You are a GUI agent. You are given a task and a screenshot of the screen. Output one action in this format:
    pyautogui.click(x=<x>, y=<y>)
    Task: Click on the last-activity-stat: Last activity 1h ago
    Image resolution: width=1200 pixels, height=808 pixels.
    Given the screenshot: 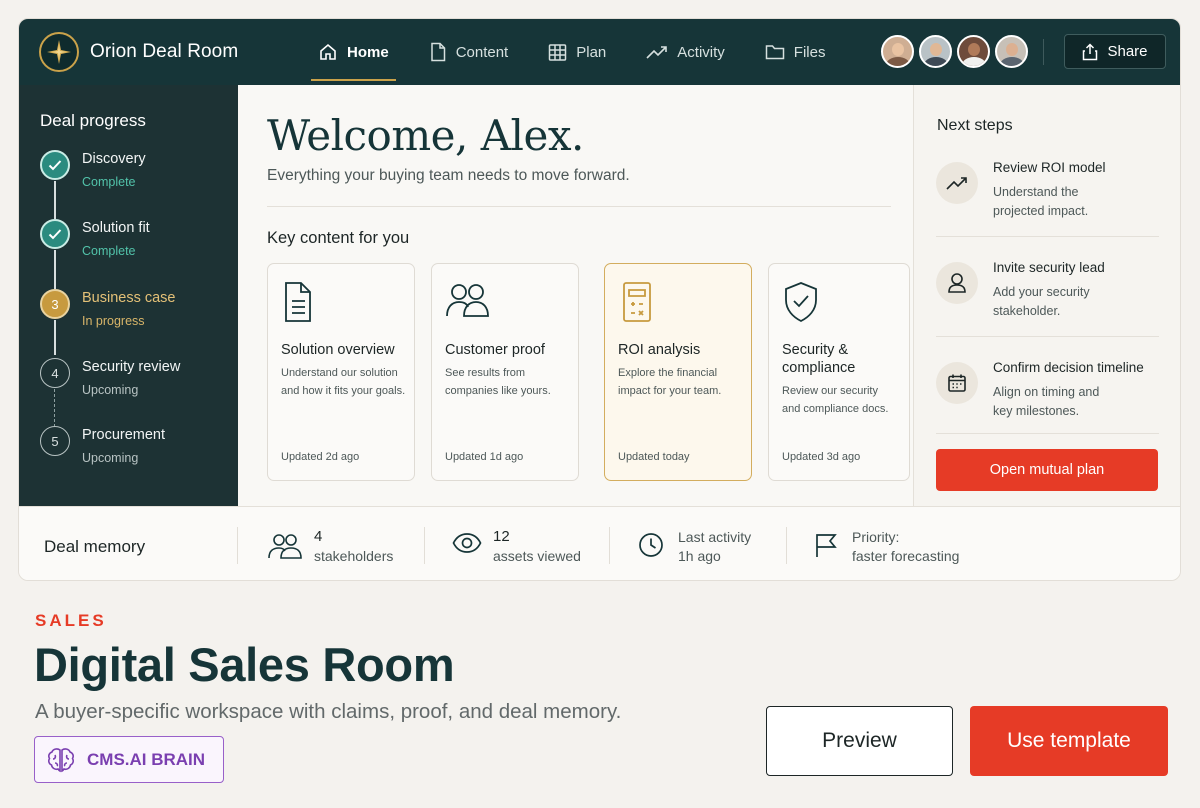 What is the action you would take?
    pyautogui.click(x=713, y=547)
    